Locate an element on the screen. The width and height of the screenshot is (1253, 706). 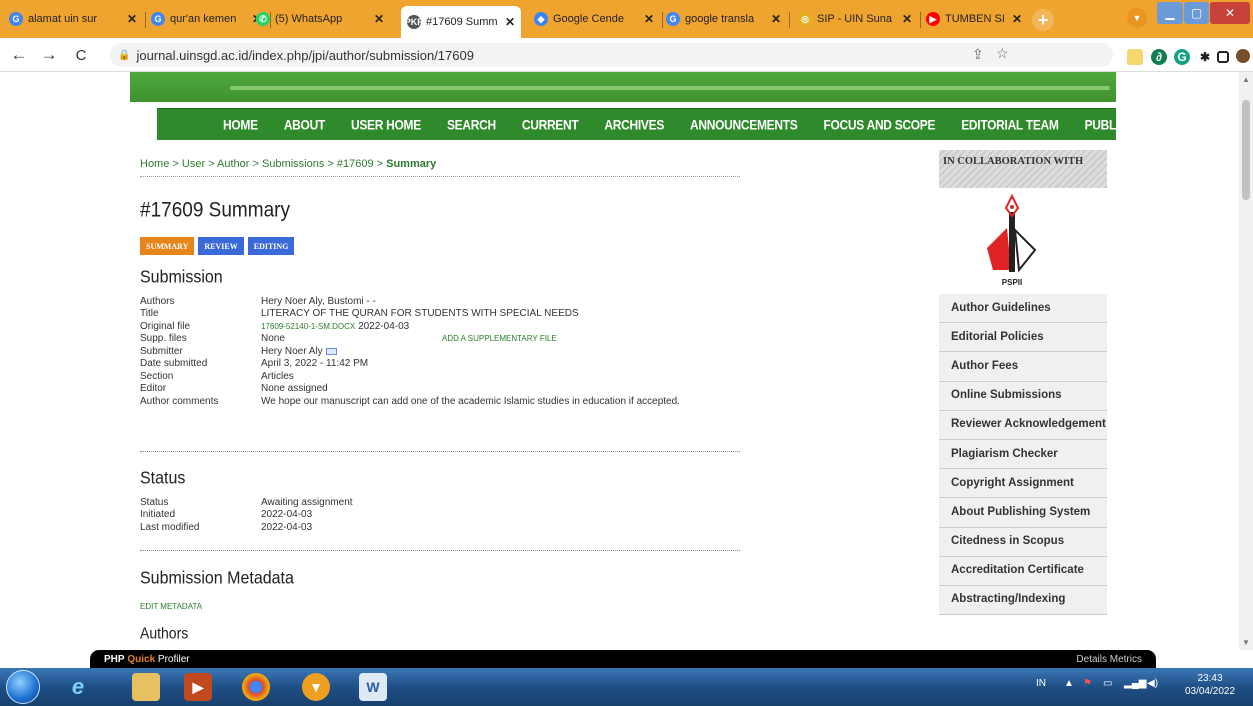
detail-label: Initiated is located at coordinates (158, 515).